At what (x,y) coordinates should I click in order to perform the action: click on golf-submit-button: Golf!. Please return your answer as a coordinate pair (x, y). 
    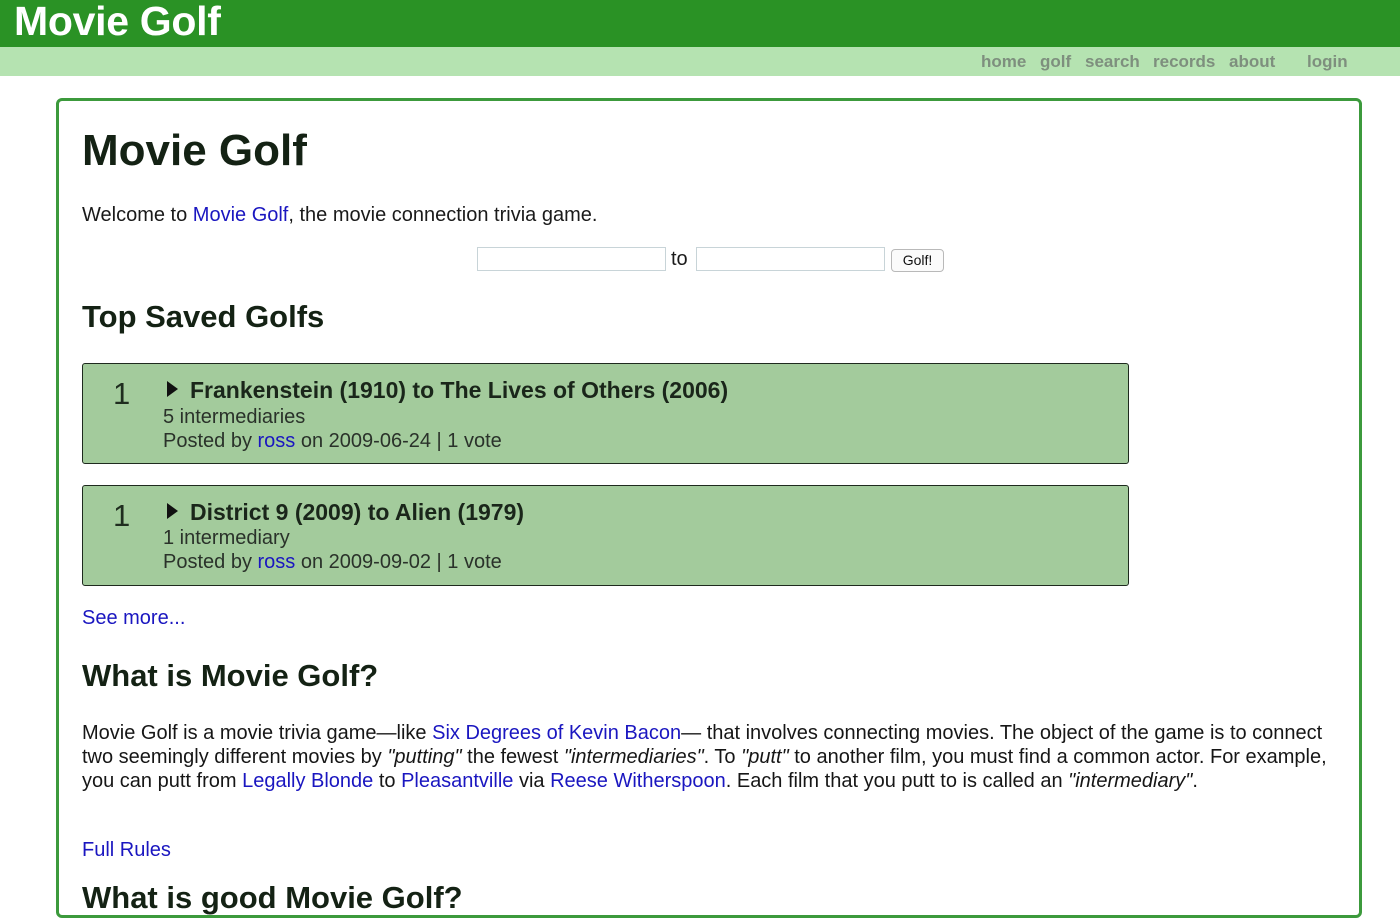
    Looking at the image, I should click on (917, 260).